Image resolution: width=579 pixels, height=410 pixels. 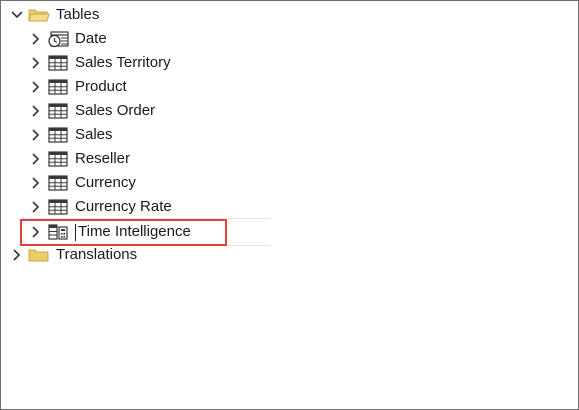 I want to click on tree-node-label: Product, so click(x=101, y=86).